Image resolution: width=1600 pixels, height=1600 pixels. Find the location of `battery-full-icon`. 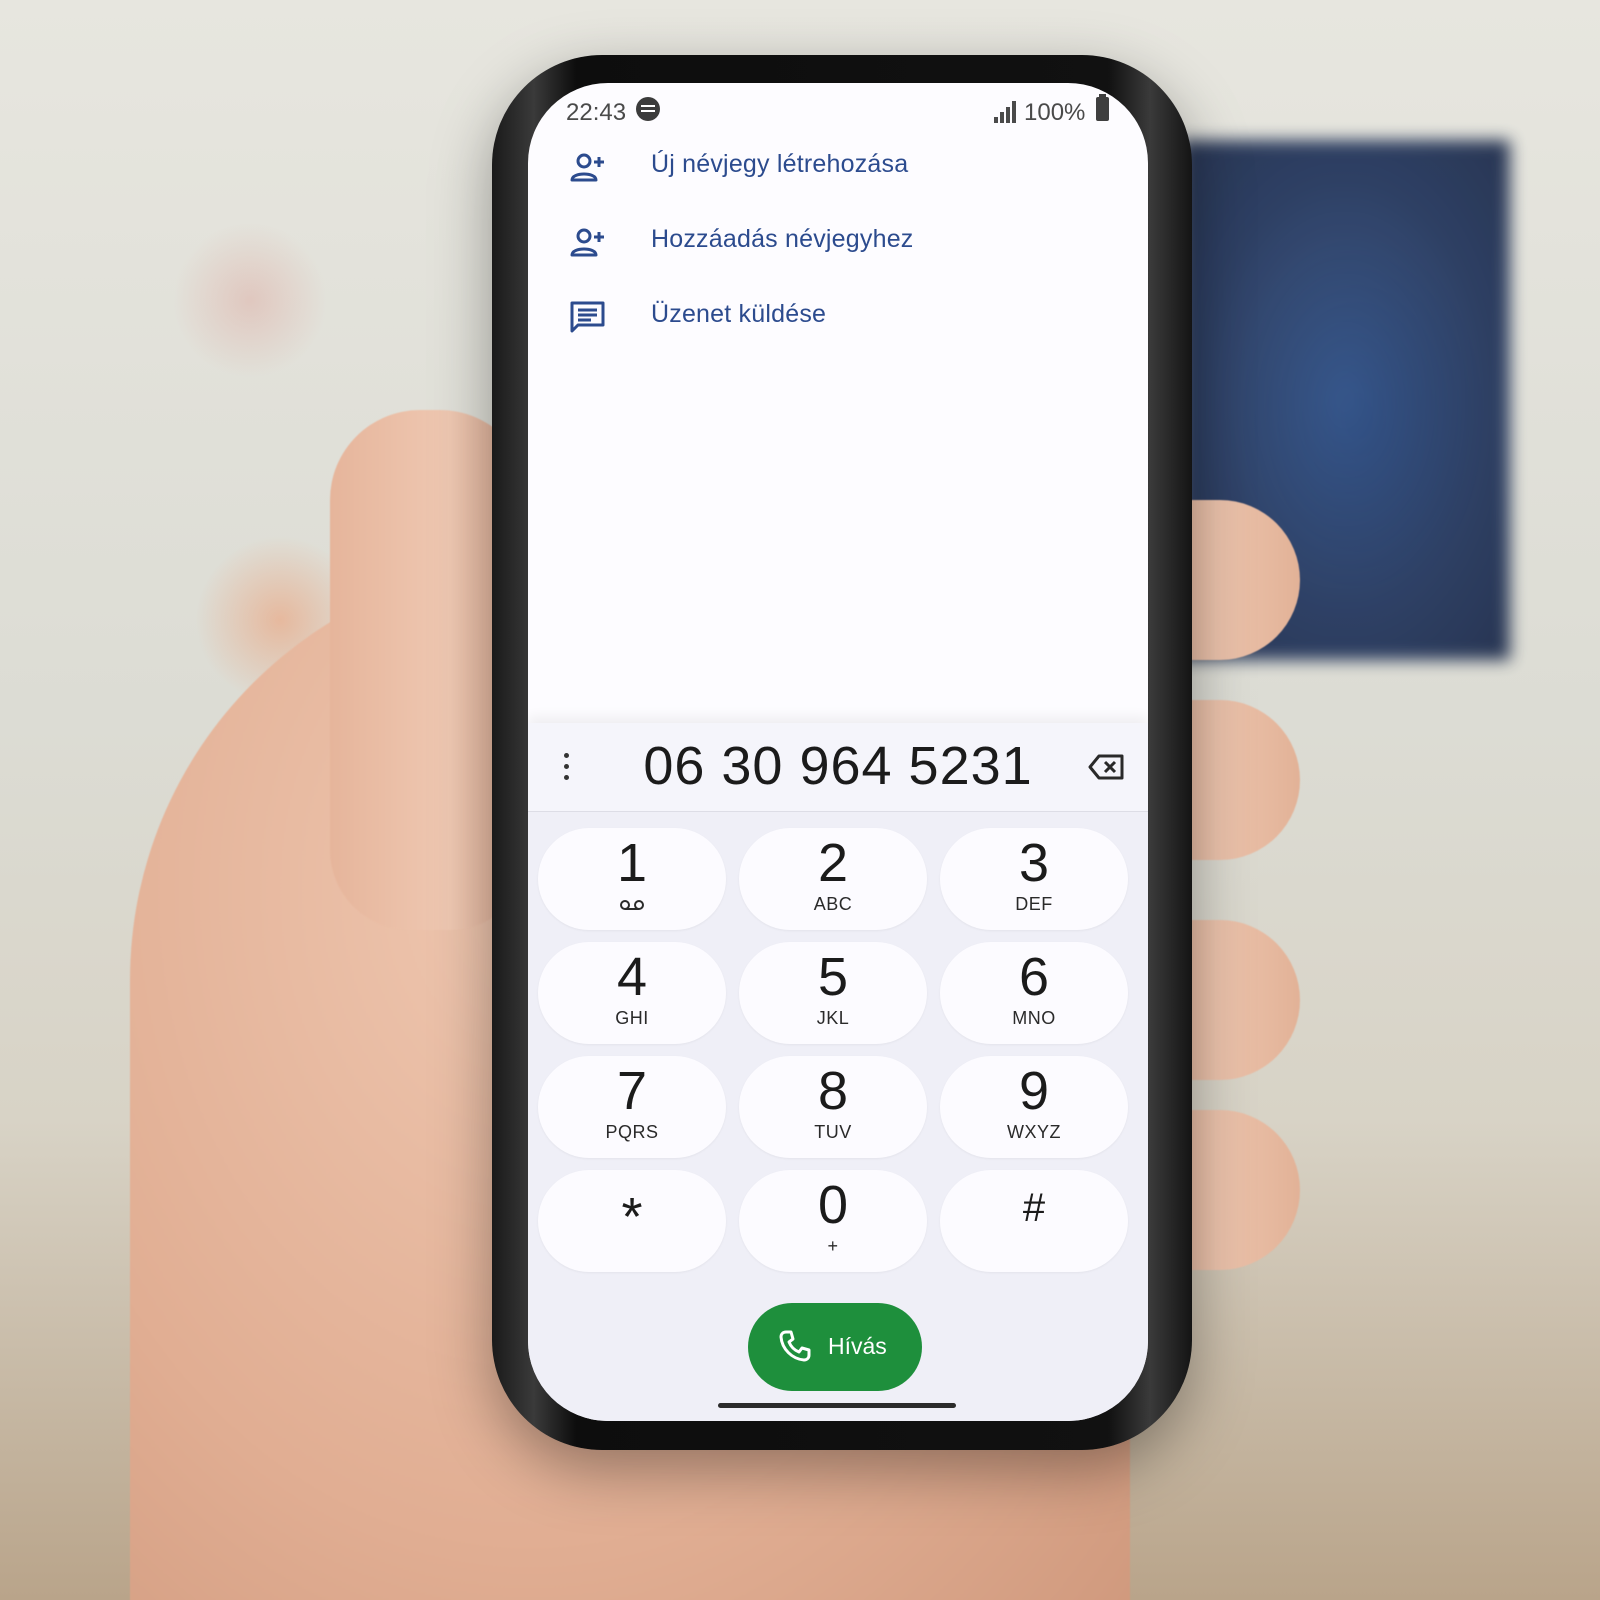

battery-full-icon is located at coordinates (1102, 107).